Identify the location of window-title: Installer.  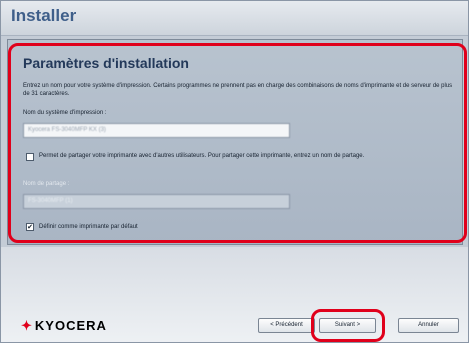
(44, 15).